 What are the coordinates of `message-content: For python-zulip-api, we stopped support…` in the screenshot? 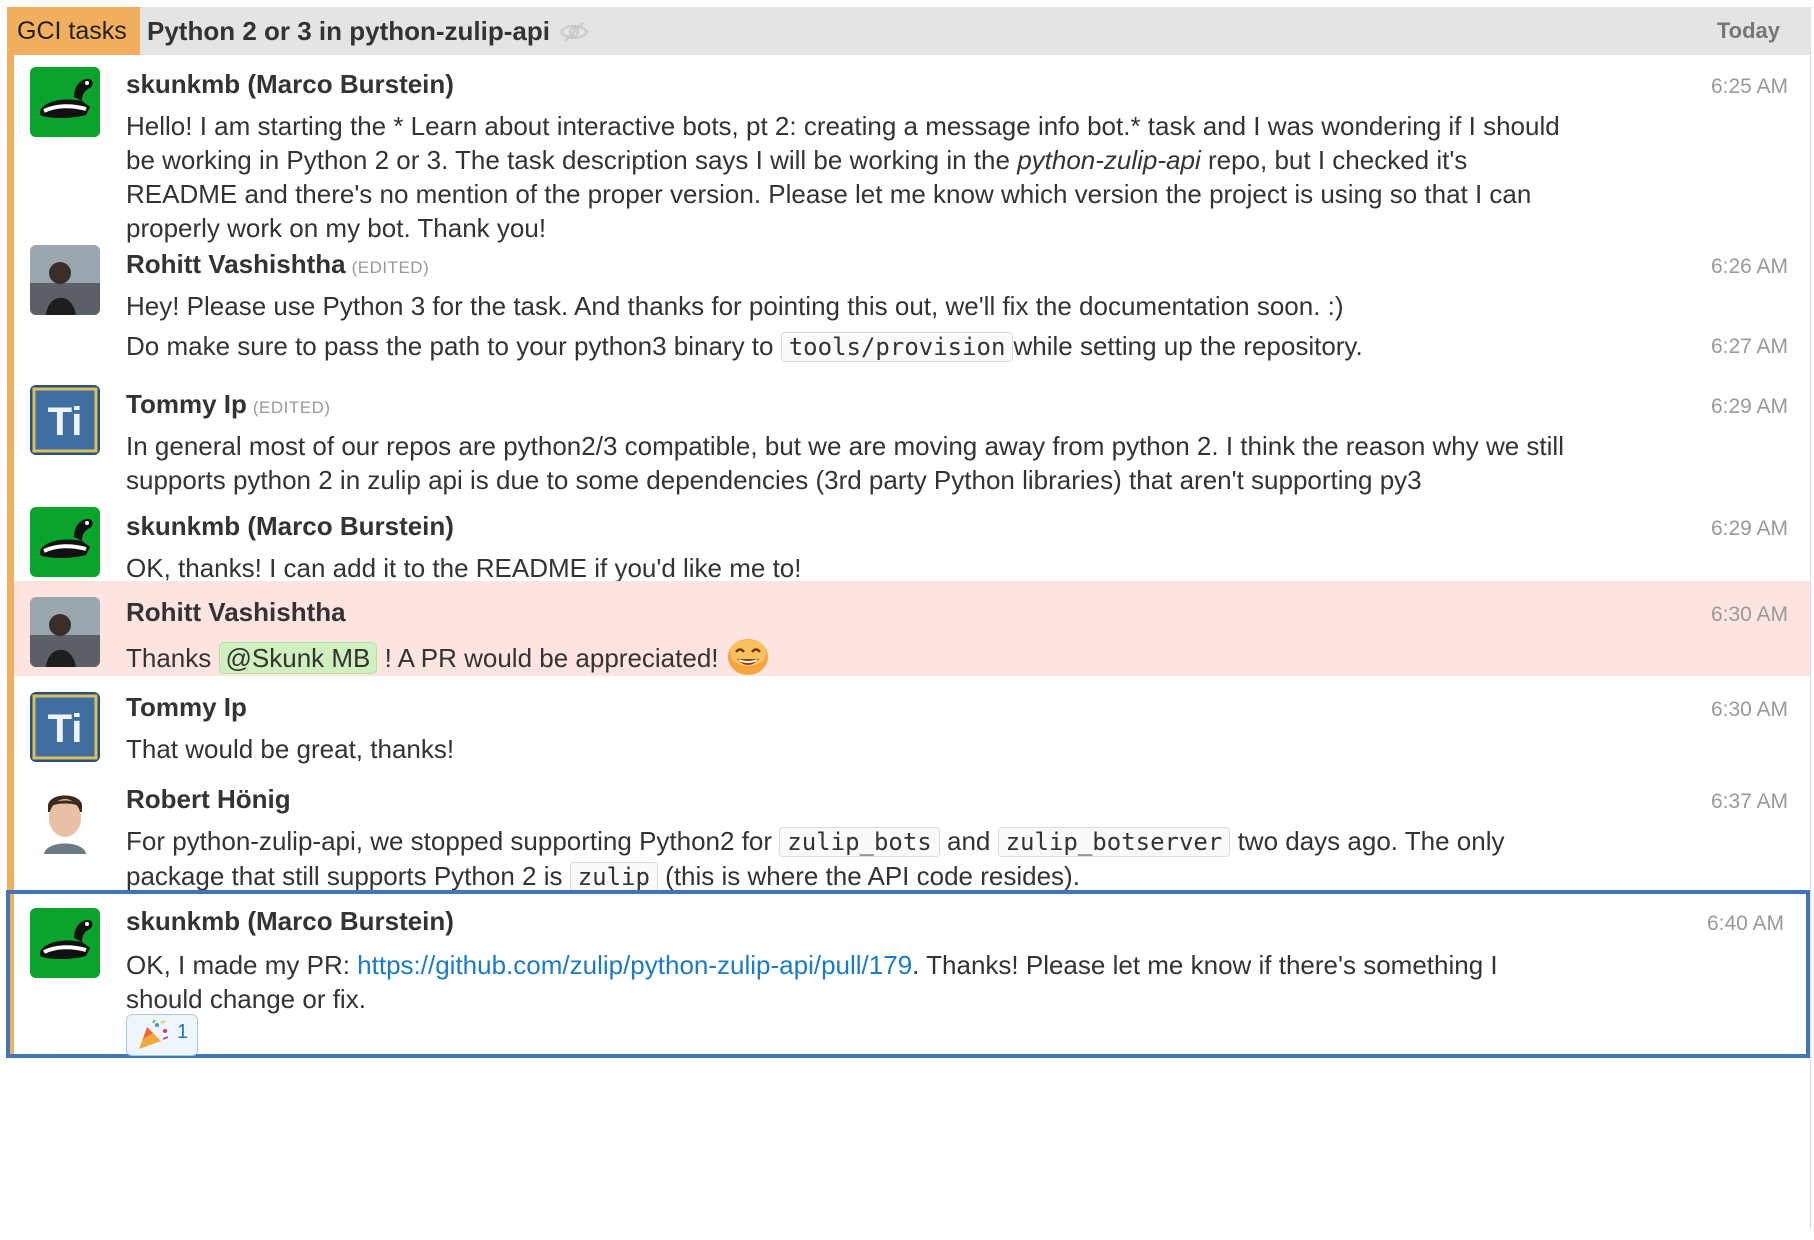 It's located at (851, 859).